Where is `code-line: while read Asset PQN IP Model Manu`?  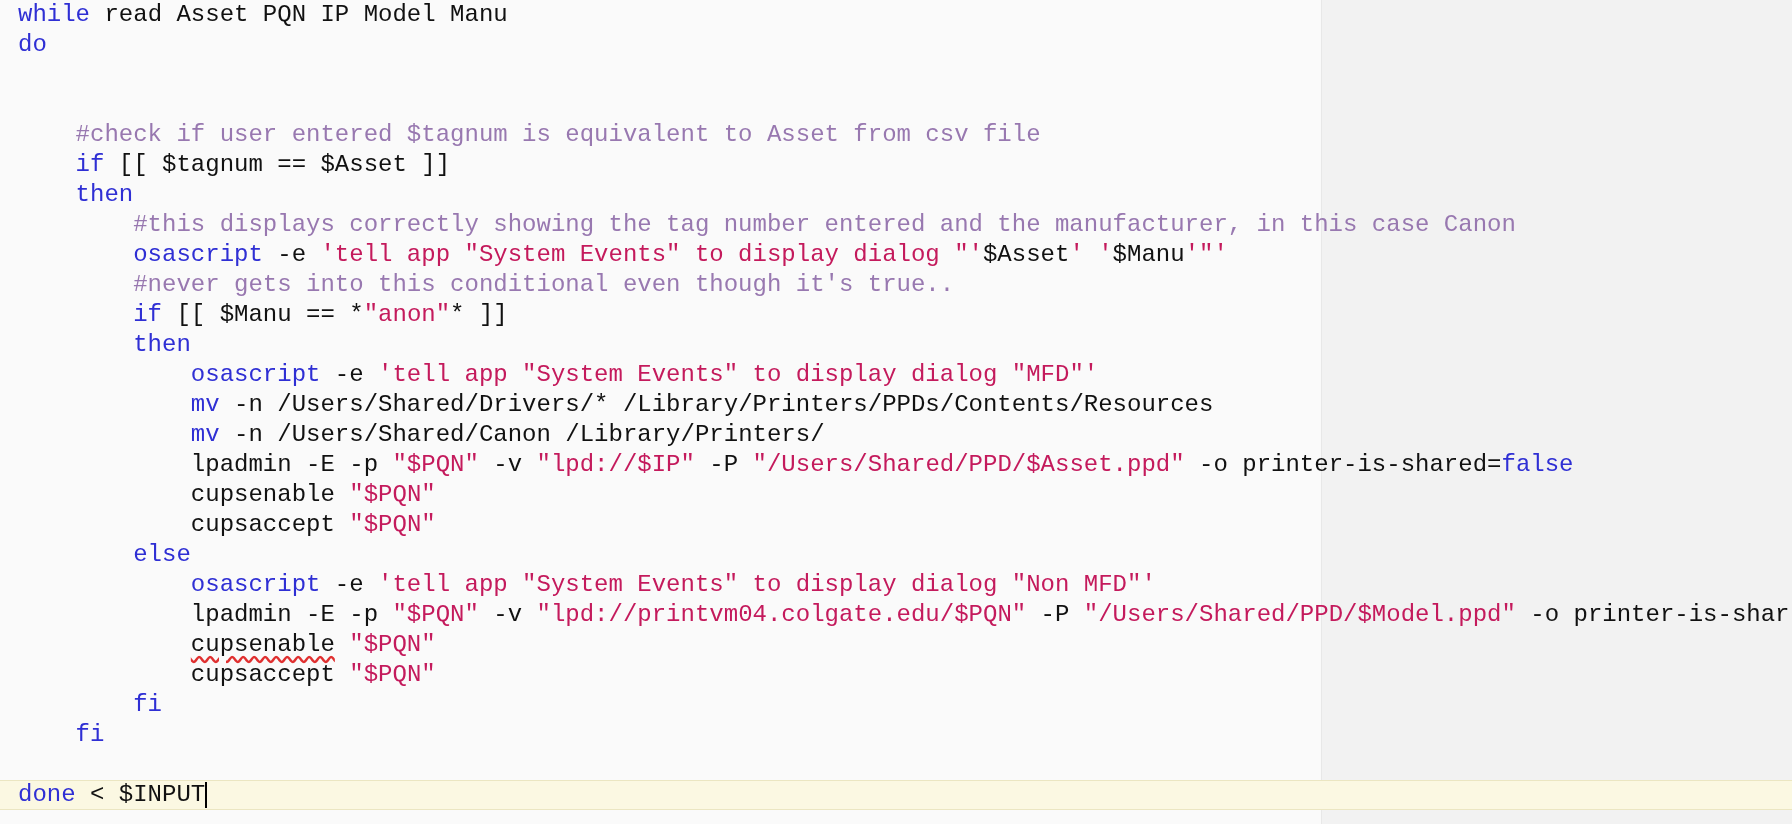
code-line: while read Asset PQN IP Model Manu is located at coordinates (263, 15).